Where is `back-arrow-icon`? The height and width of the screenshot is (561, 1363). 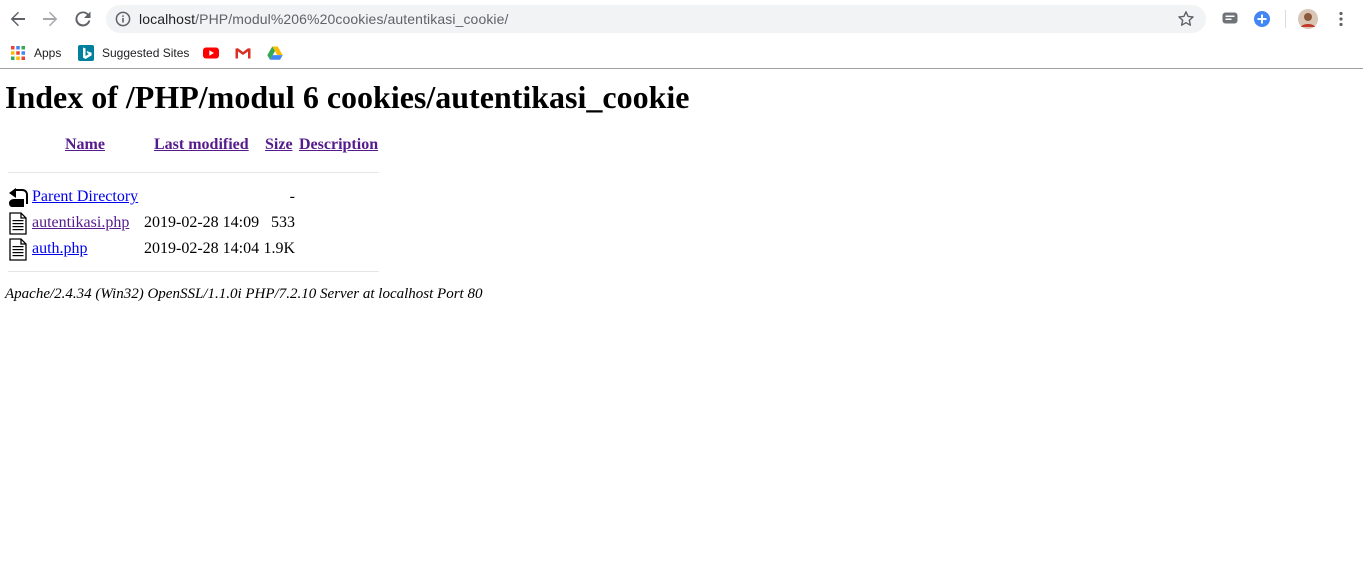
back-arrow-icon is located at coordinates (18, 197).